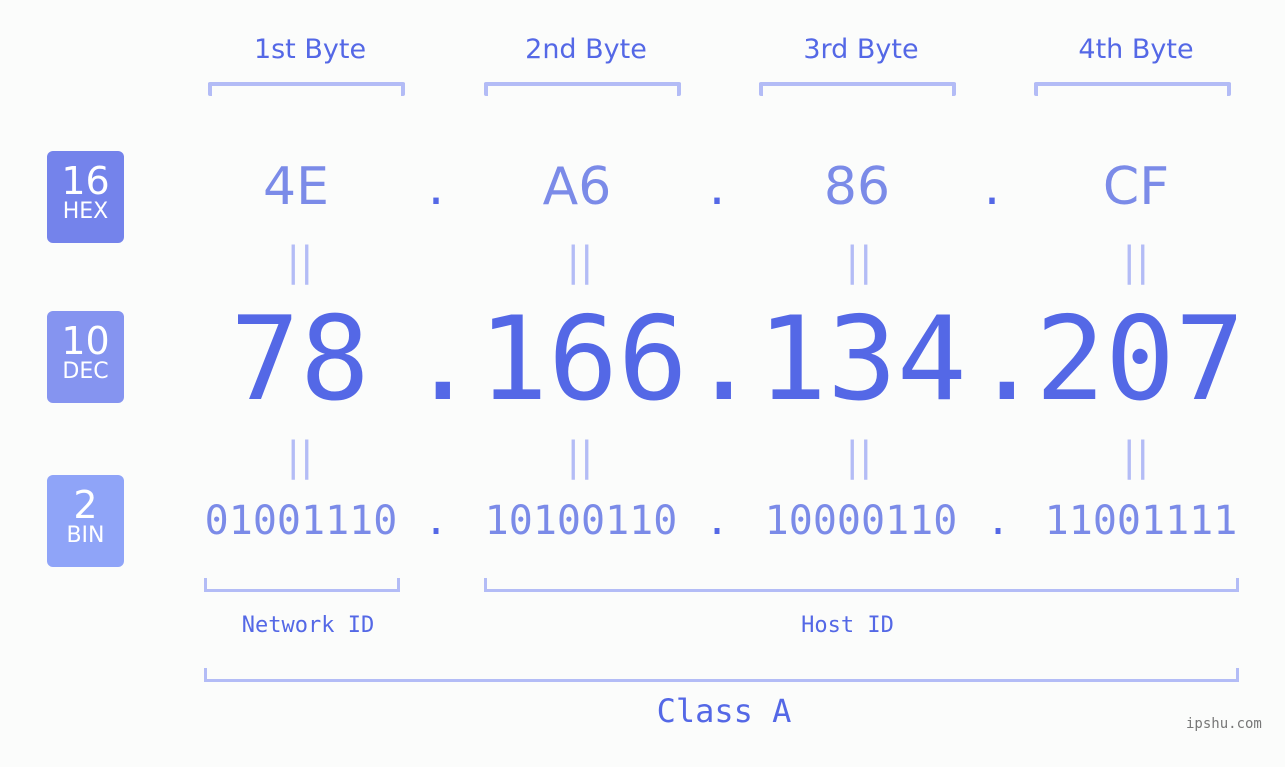 The width and height of the screenshot is (1285, 767). What do you see at coordinates (1140, 359) in the screenshot?
I see `dec-byte-4: 207` at bounding box center [1140, 359].